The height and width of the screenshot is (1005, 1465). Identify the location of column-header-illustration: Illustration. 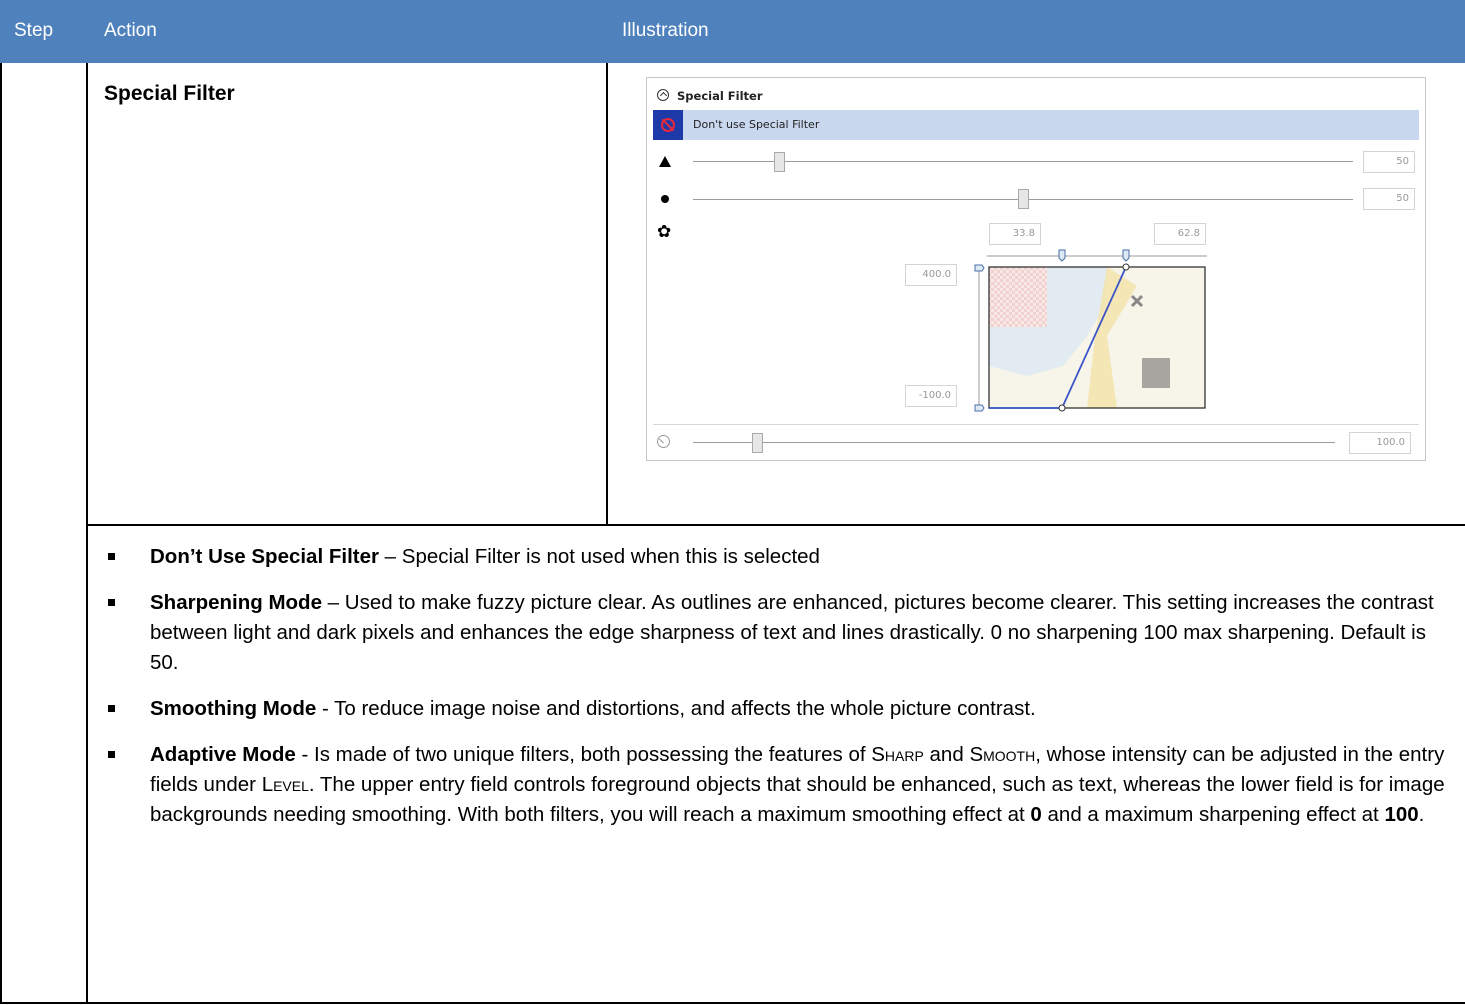
(665, 30).